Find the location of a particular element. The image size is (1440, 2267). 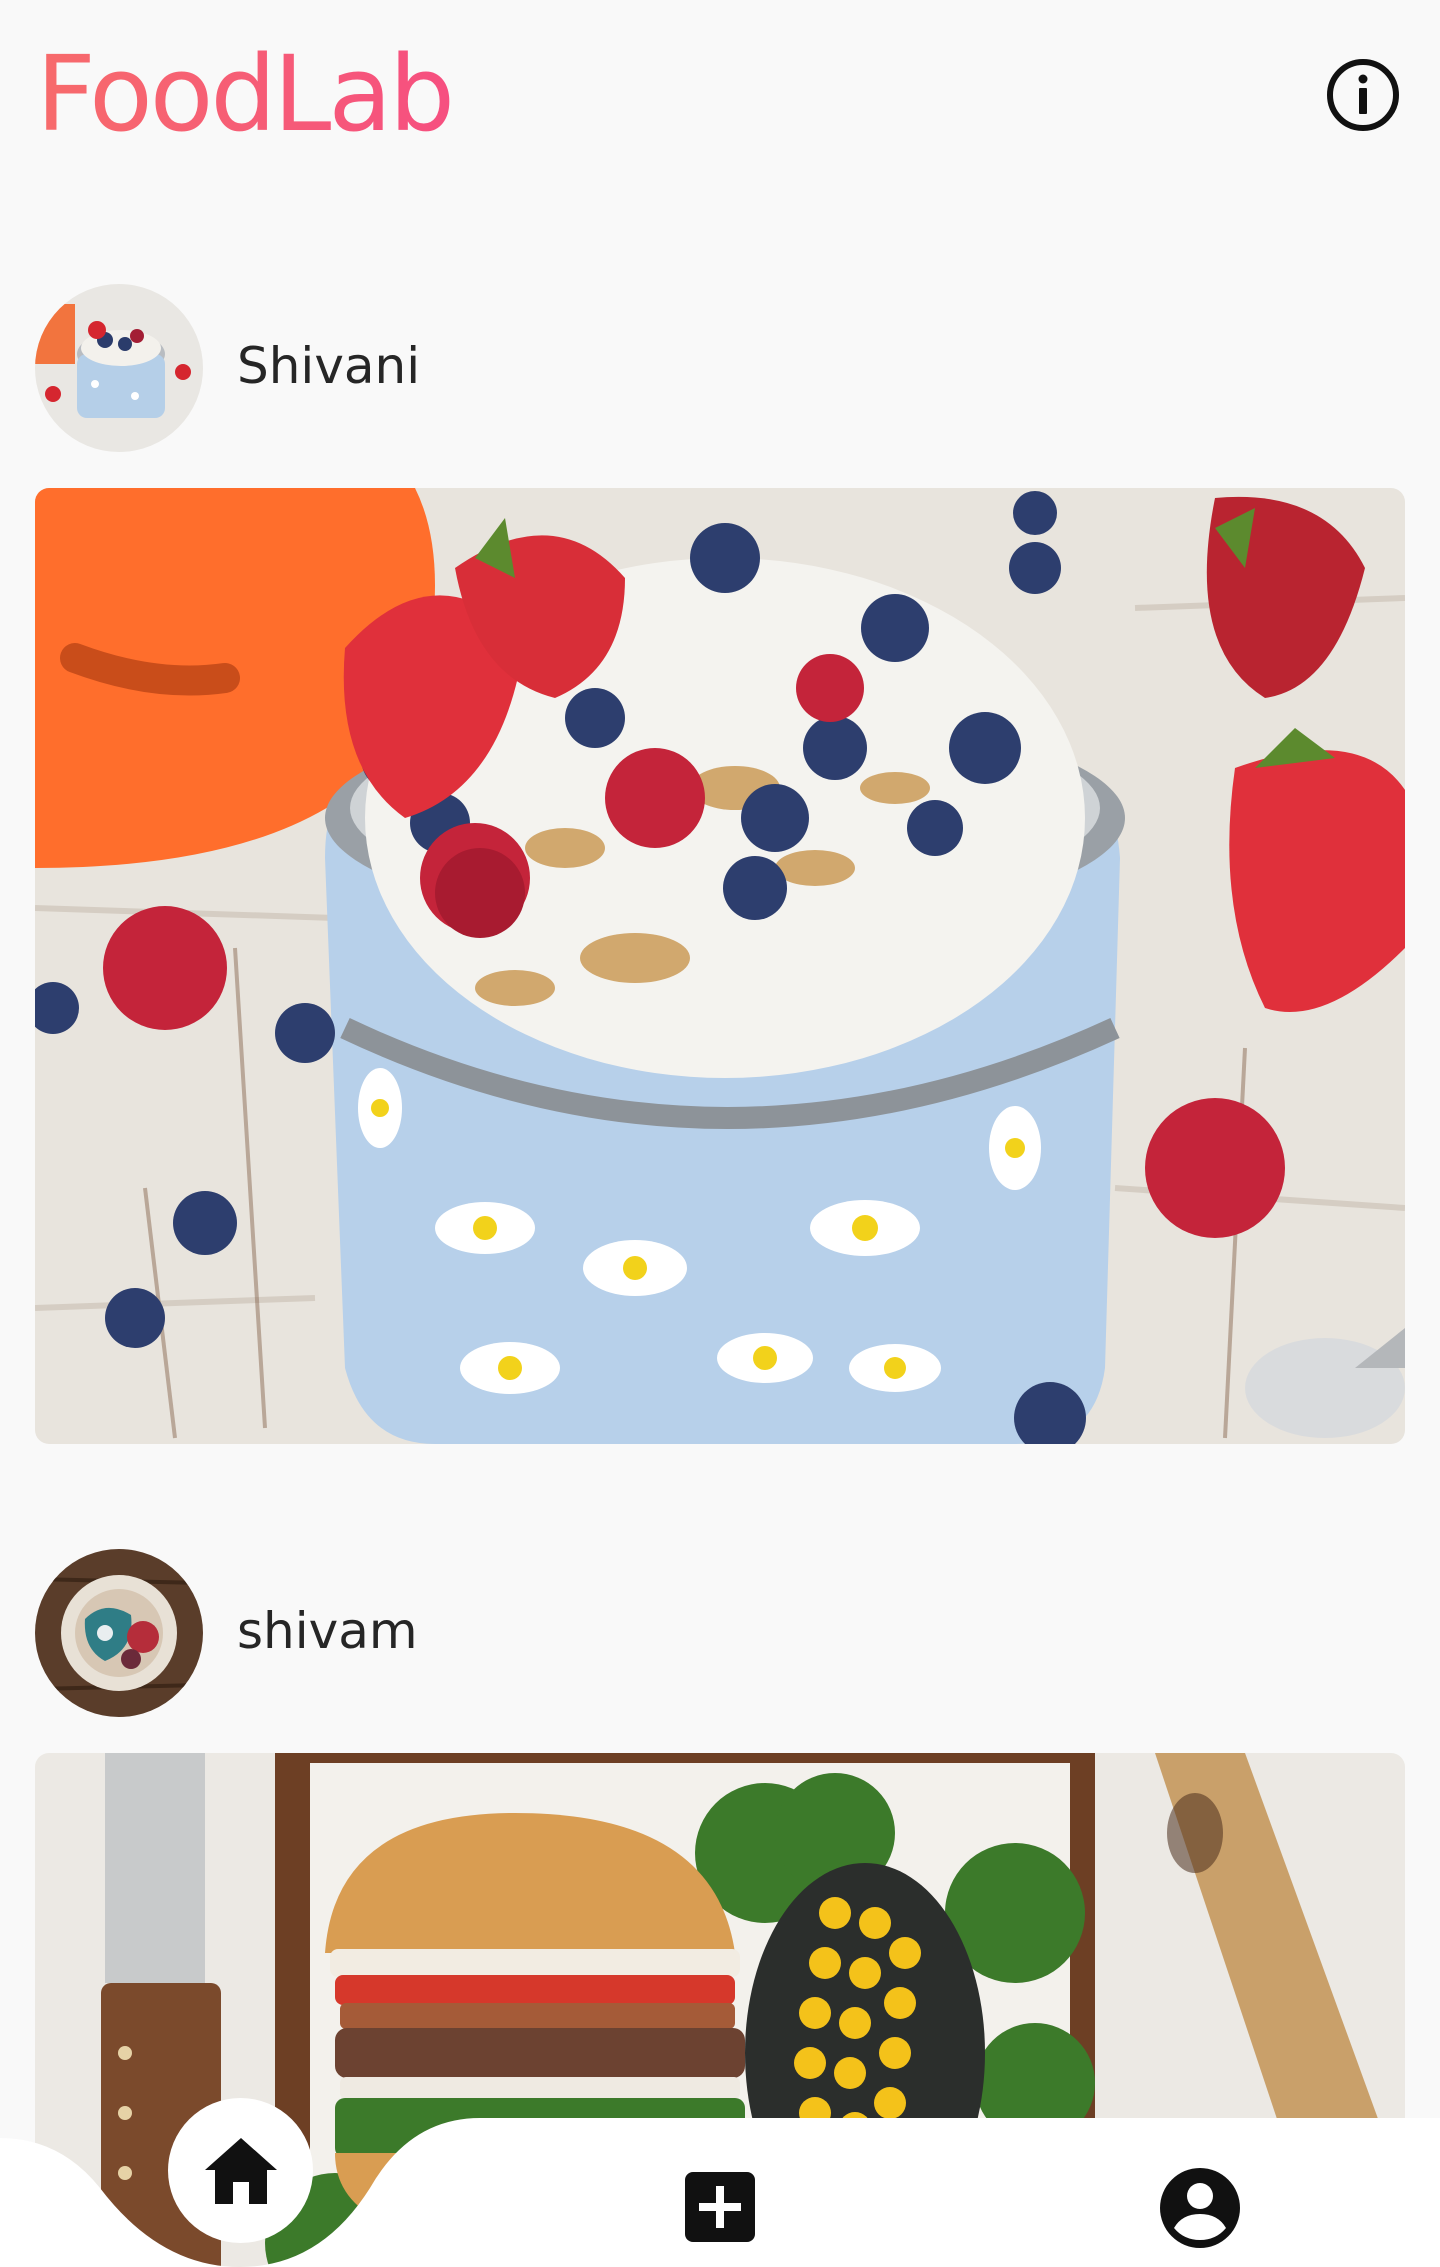

info-icon is located at coordinates (1363, 95).